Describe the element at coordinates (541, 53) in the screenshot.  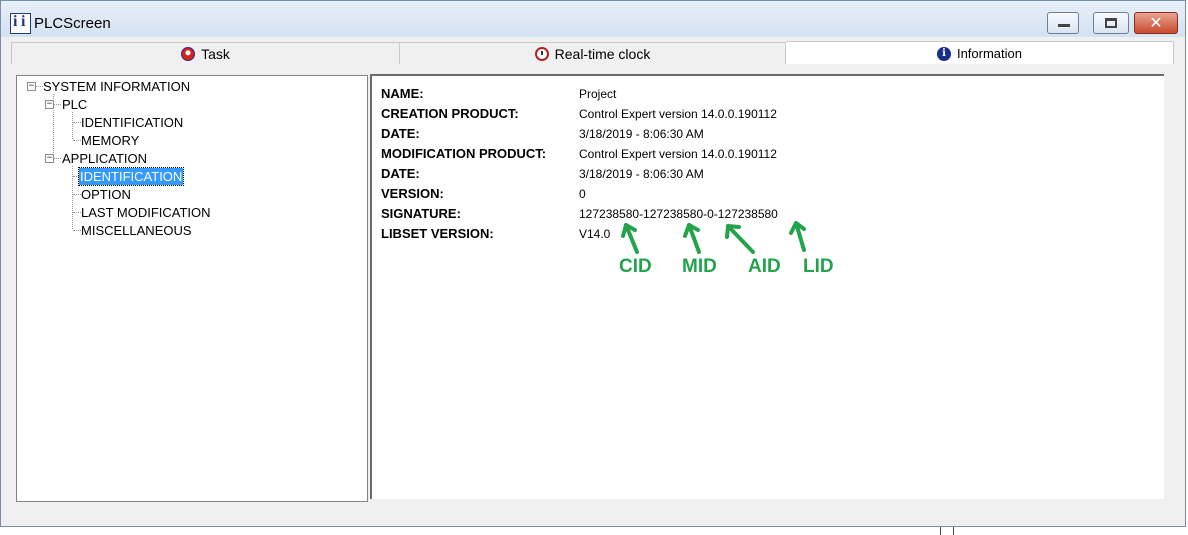
I see `clock-icon` at that location.